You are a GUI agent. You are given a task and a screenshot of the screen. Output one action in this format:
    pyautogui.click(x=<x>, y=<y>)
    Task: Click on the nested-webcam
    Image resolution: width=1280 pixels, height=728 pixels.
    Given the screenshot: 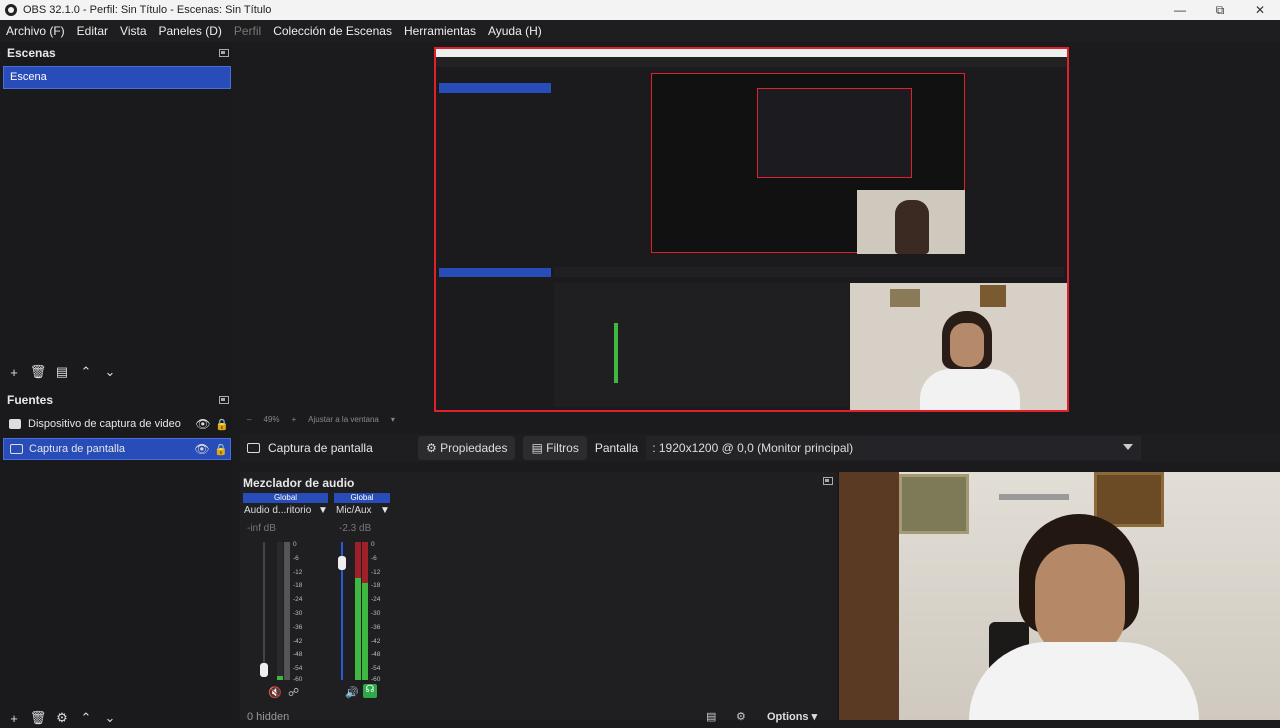 What is the action you would take?
    pyautogui.click(x=958, y=346)
    